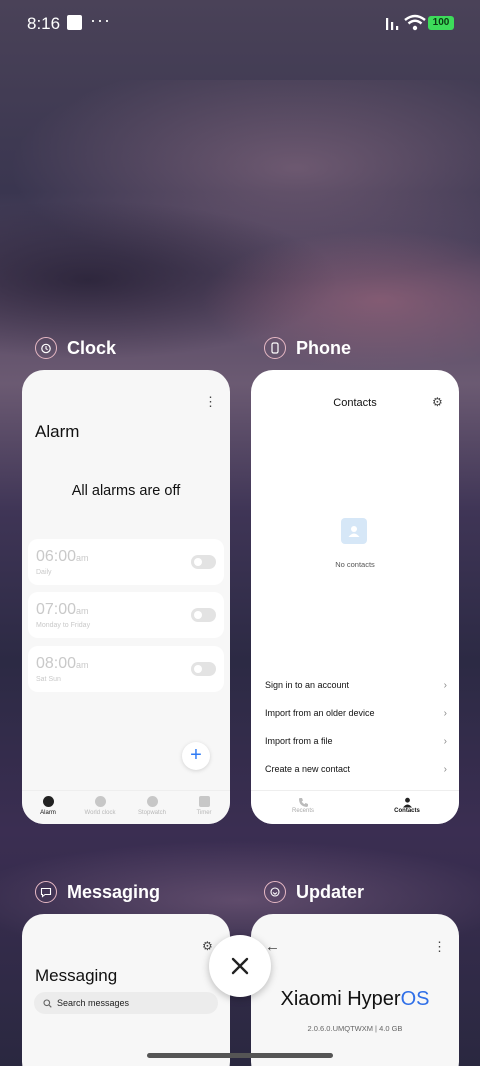  I want to click on alarm-row: 07:00am Monday to Friday, so click(126, 615).